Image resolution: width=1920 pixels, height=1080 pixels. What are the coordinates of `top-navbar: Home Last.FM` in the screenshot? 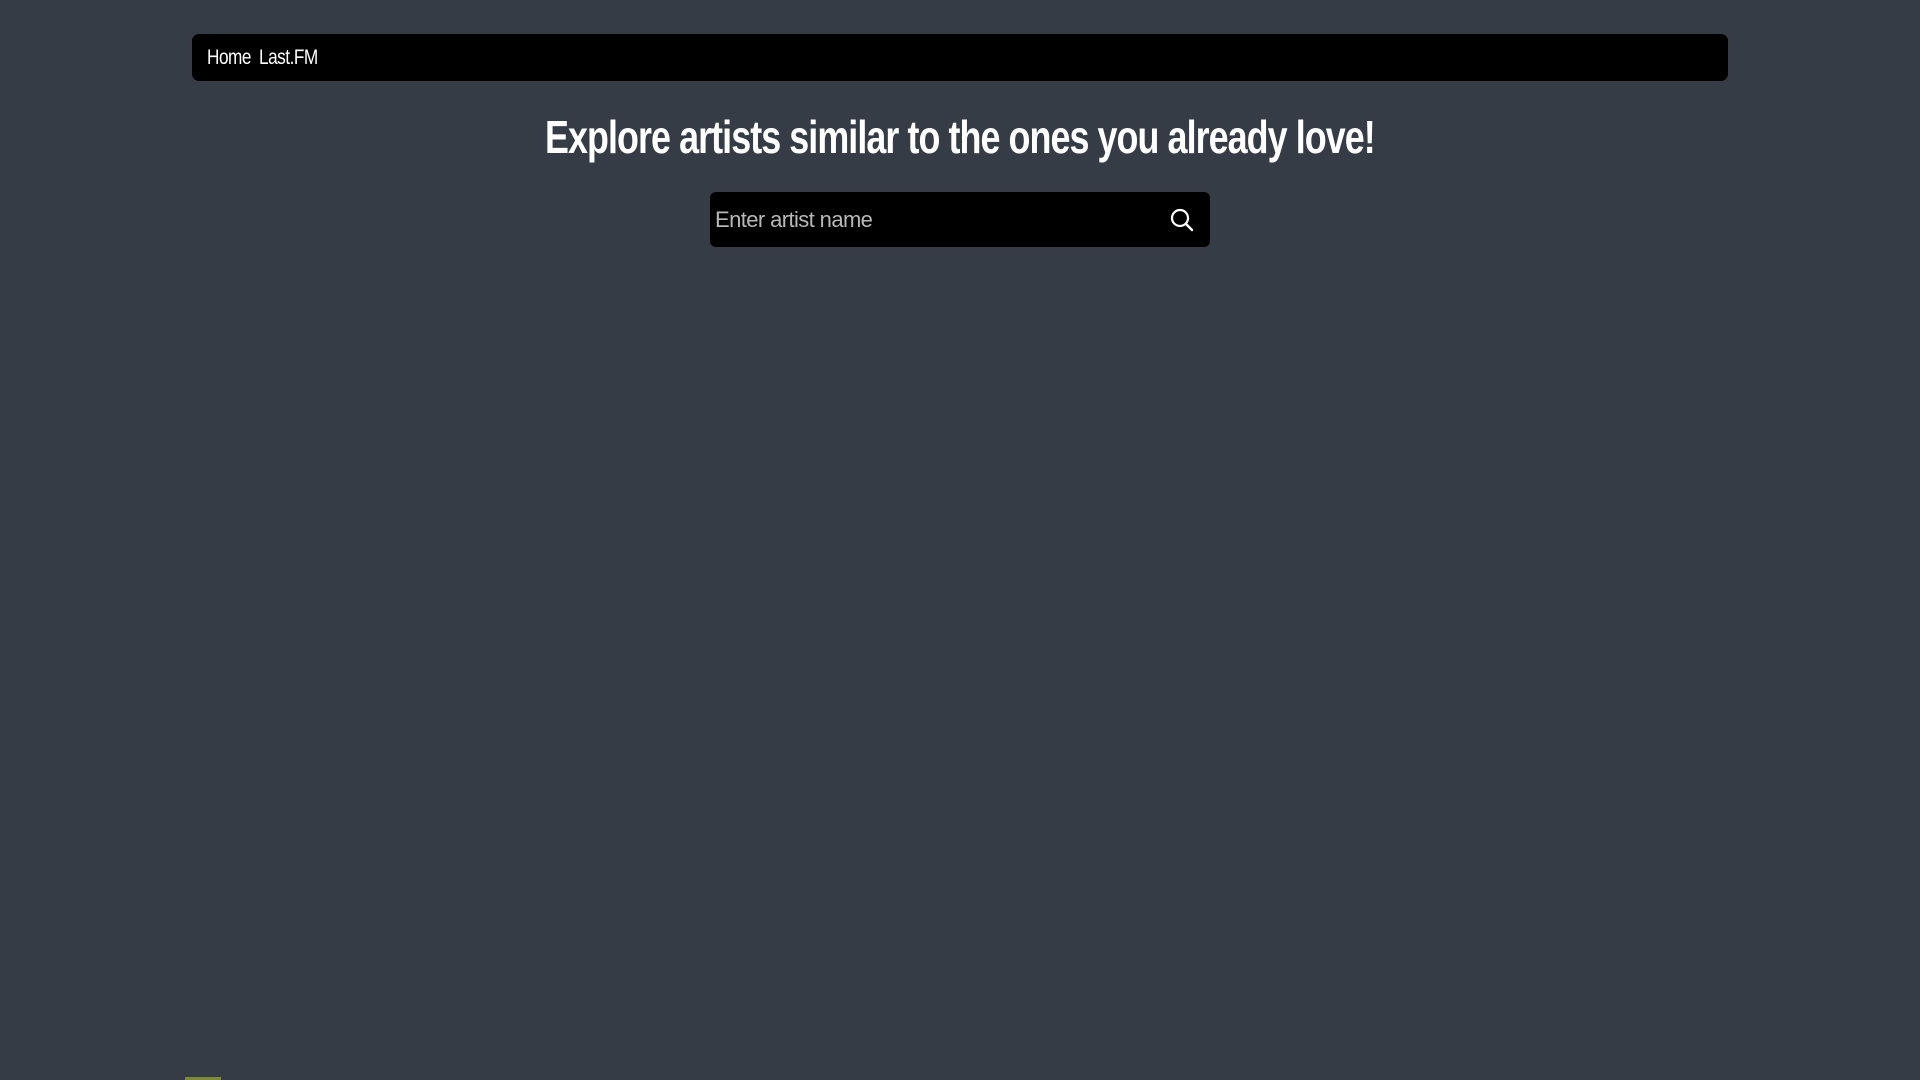 It's located at (960, 57).